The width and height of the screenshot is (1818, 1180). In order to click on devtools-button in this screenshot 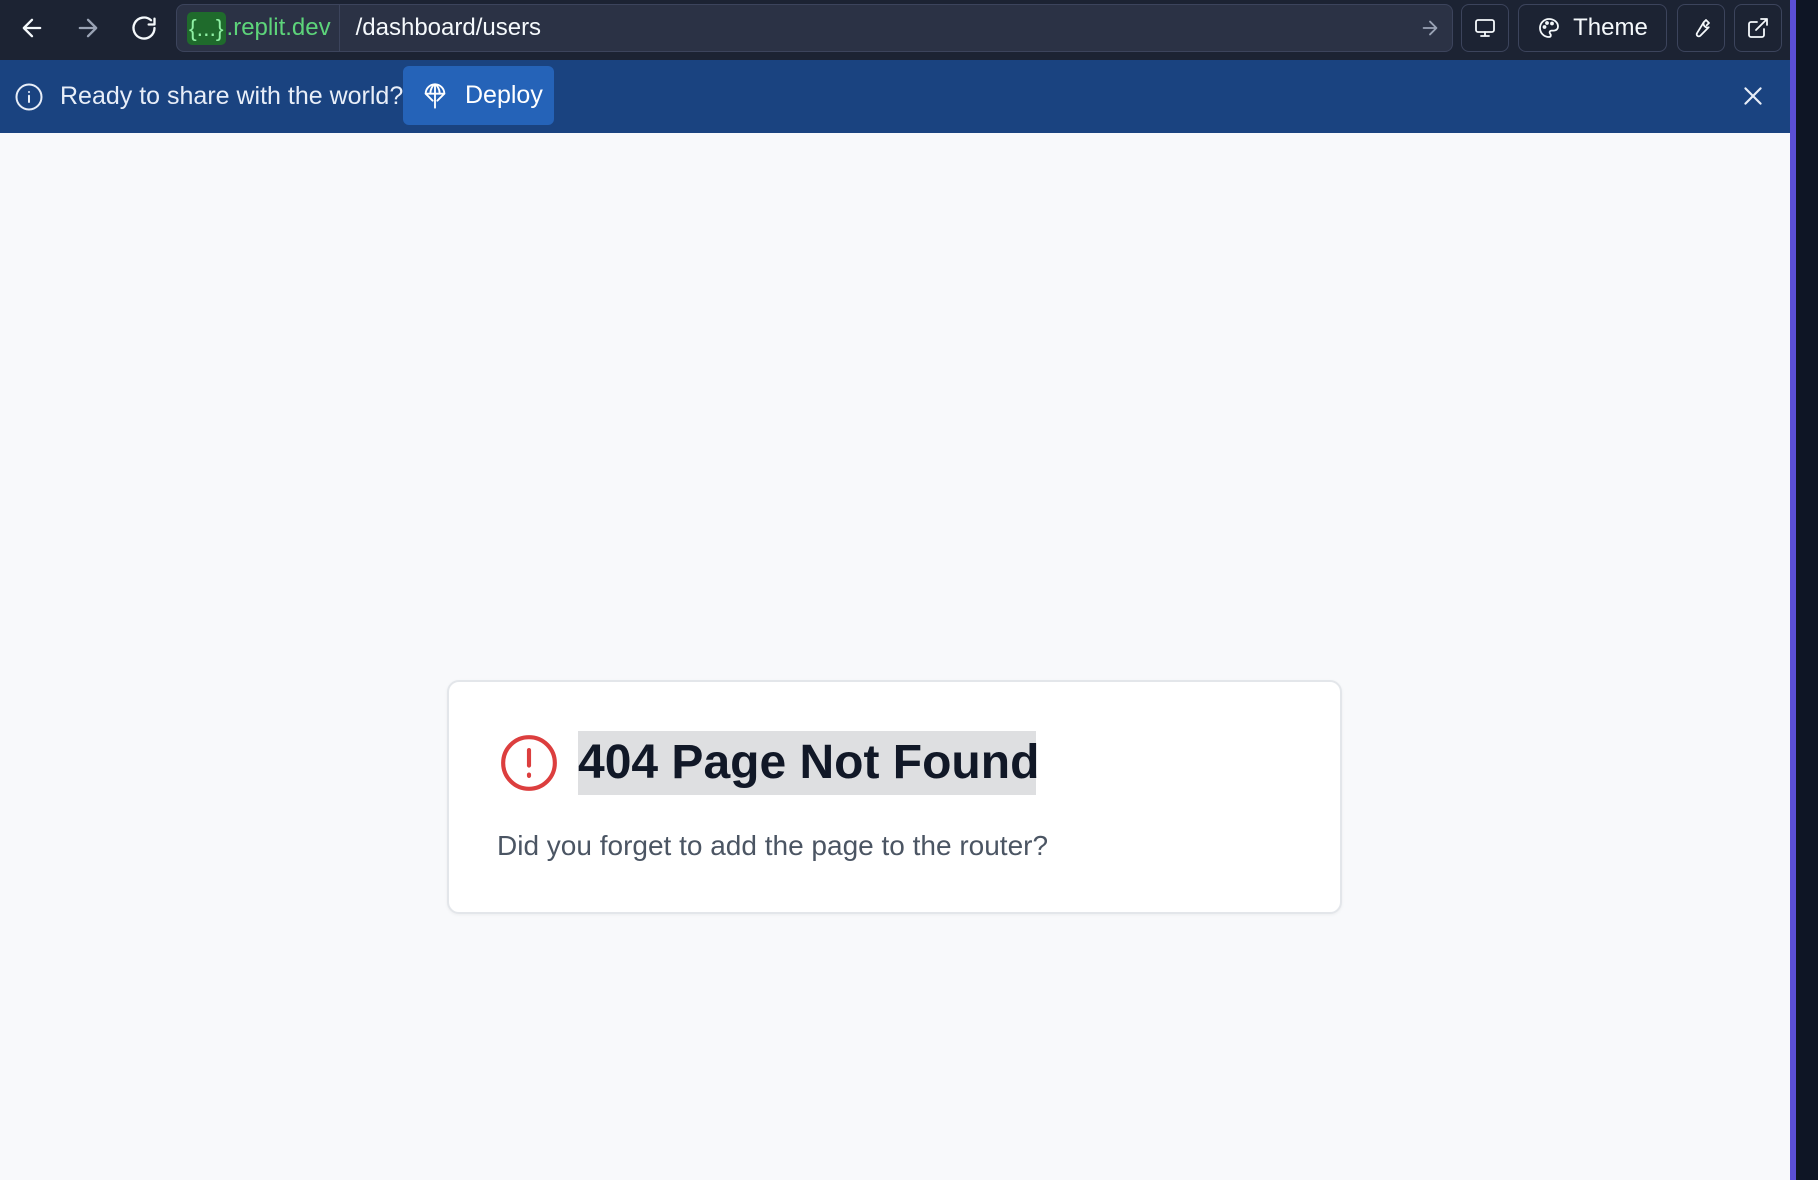, I will do `click(1701, 28)`.